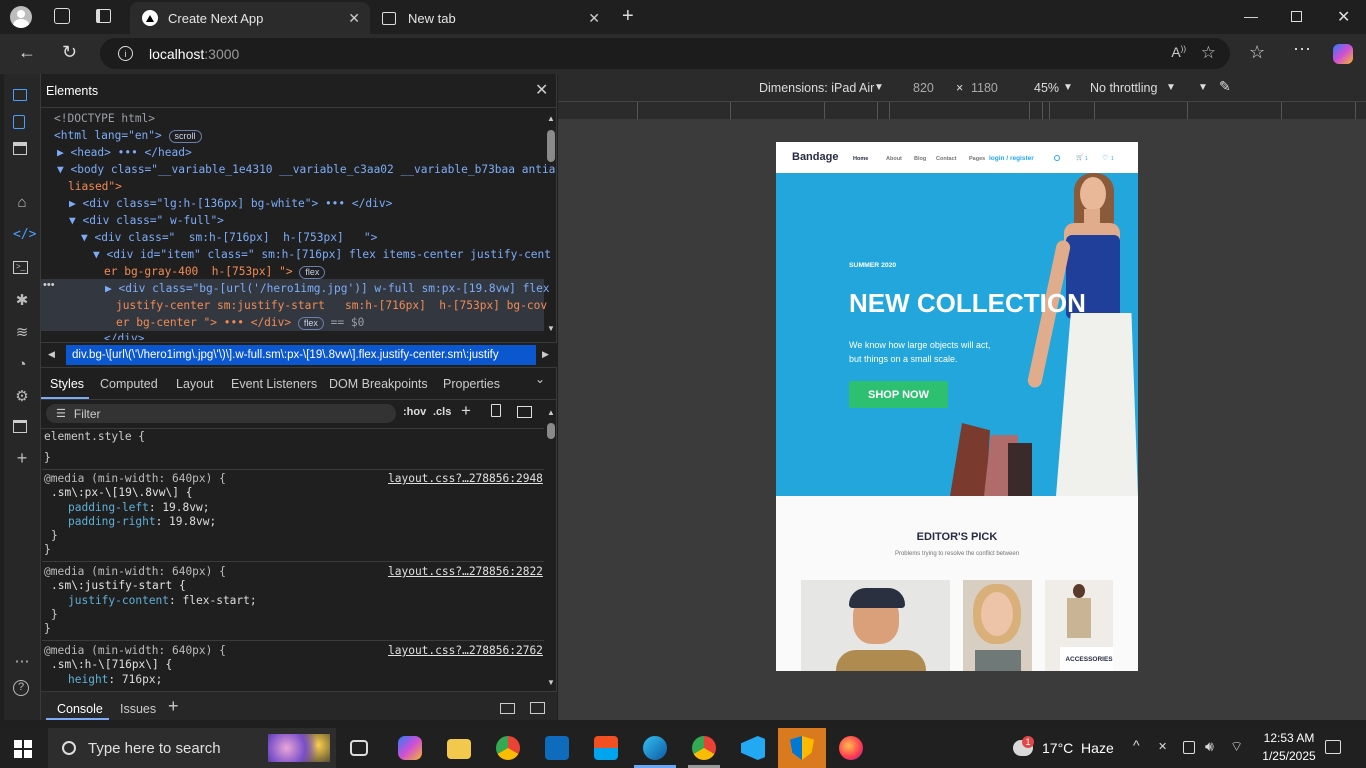  What do you see at coordinates (1162, 746) in the screenshot?
I see `language-icon: ✕` at bounding box center [1162, 746].